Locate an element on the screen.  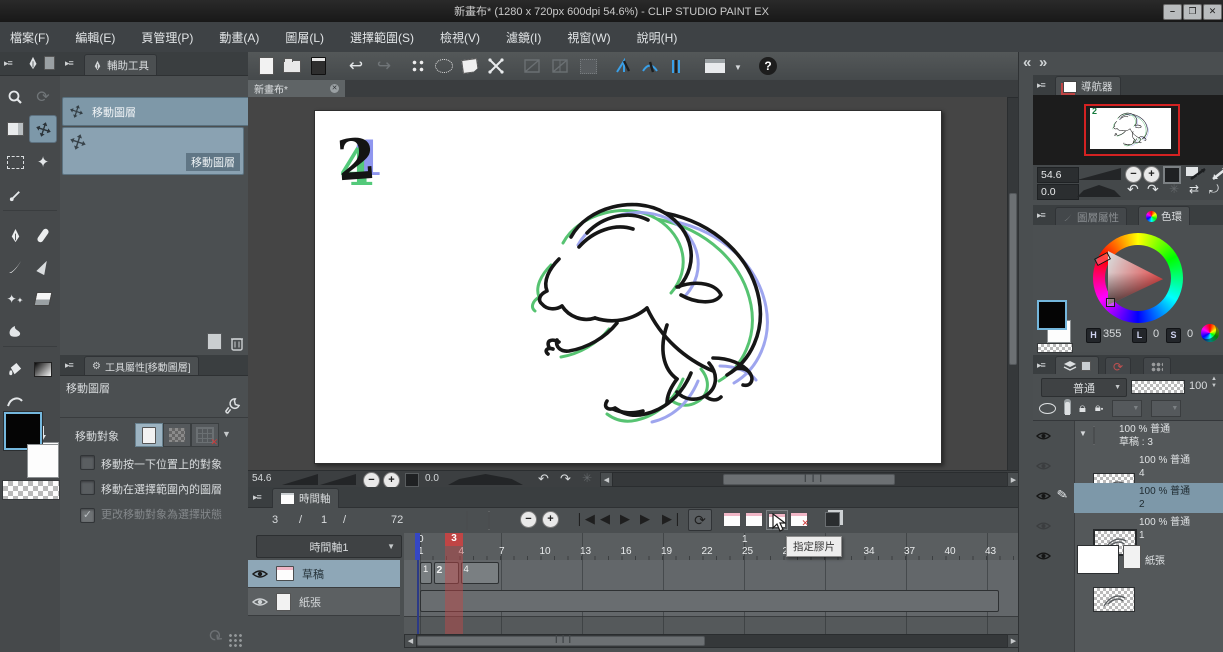
help-icon: ? is located at coordinates (768, 66).